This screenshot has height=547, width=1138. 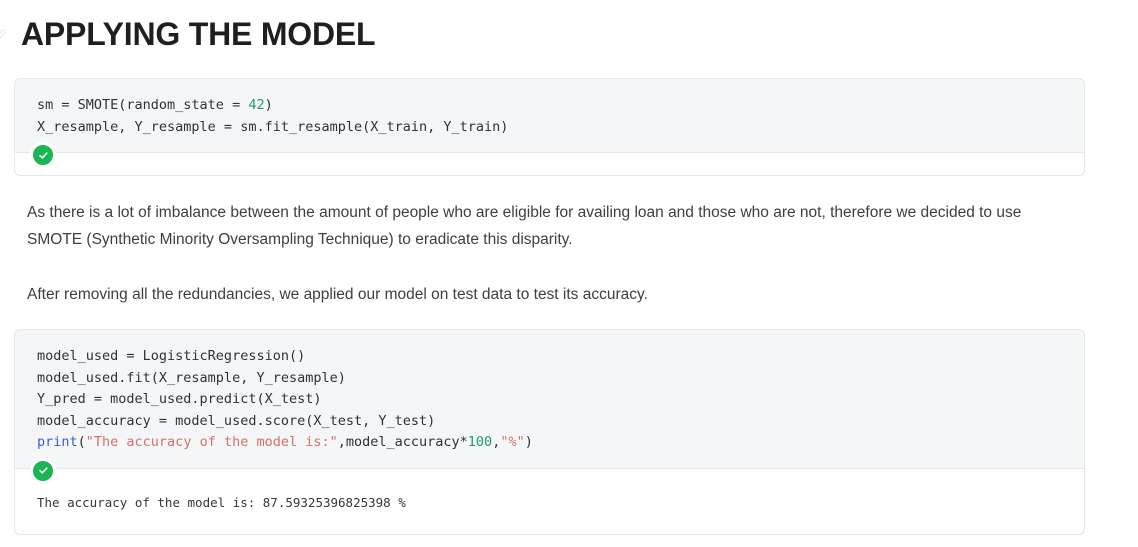 What do you see at coordinates (143, 105) in the screenshot?
I see `code-token: sm = SMOTE(random_state =` at bounding box center [143, 105].